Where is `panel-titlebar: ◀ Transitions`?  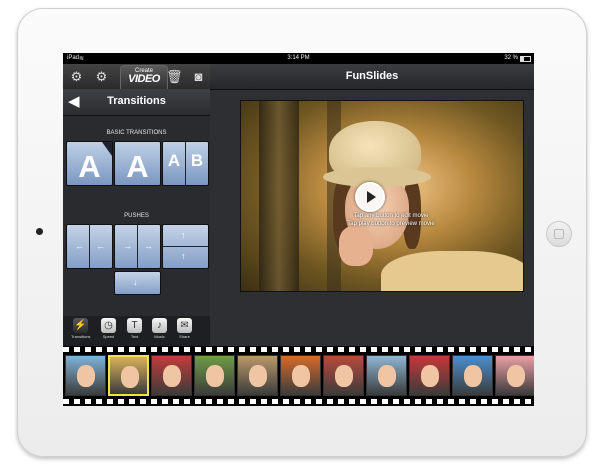 panel-titlebar: ◀ Transitions is located at coordinates (136, 102).